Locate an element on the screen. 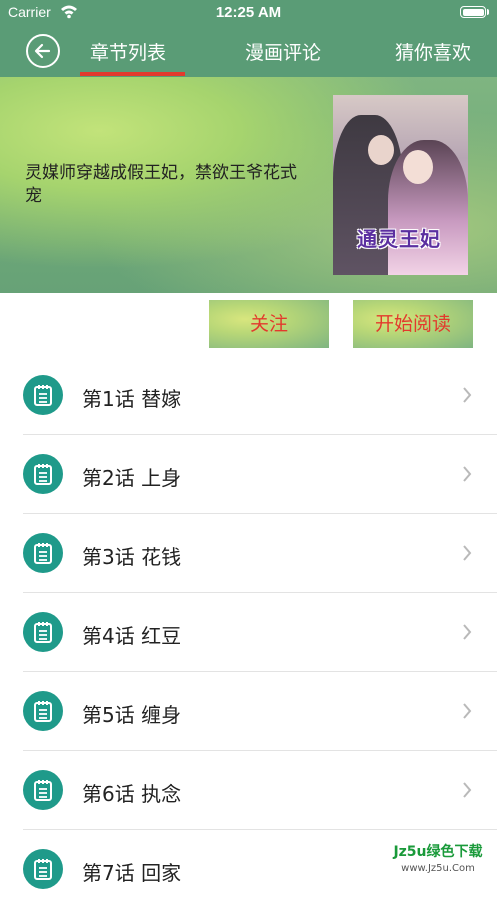 This screenshot has height=909, width=497. battery-icon is located at coordinates (473, 12).